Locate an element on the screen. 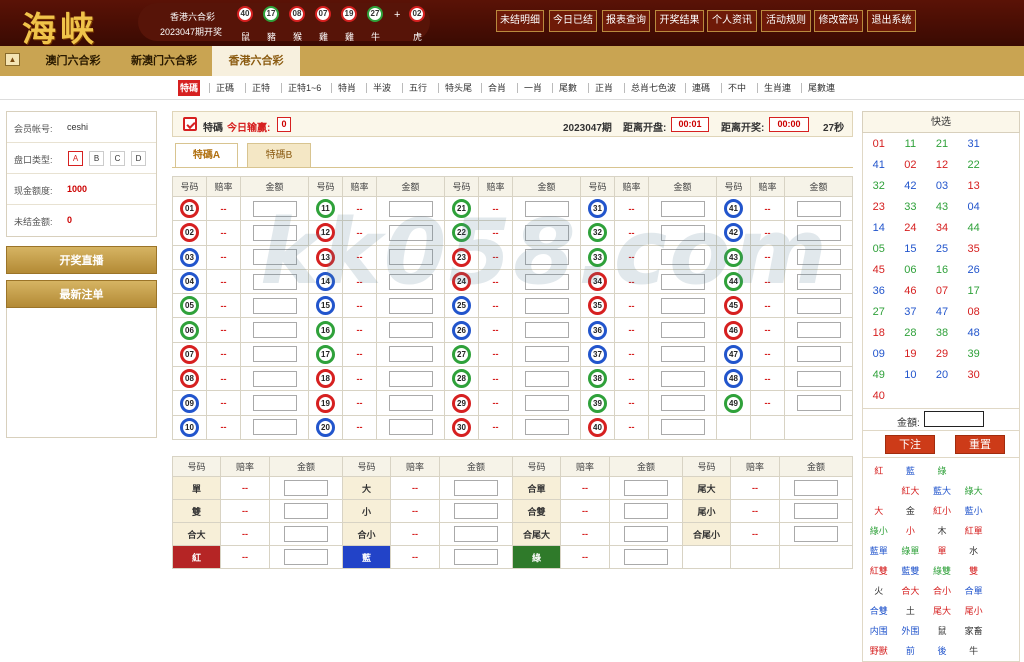 The image size is (1024, 662). tab-special-b: 特碼B is located at coordinates (279, 155).